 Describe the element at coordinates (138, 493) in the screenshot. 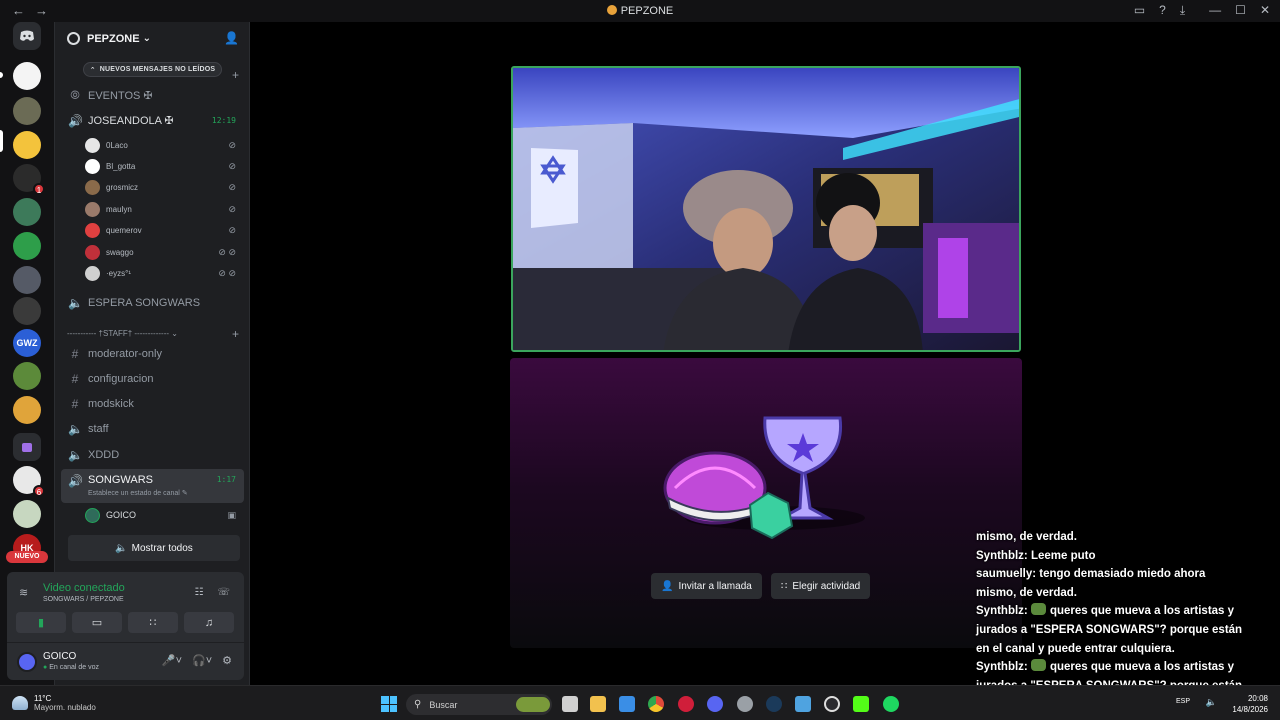

I see `channel-status-input: Establece un estado de canal ✎` at that location.